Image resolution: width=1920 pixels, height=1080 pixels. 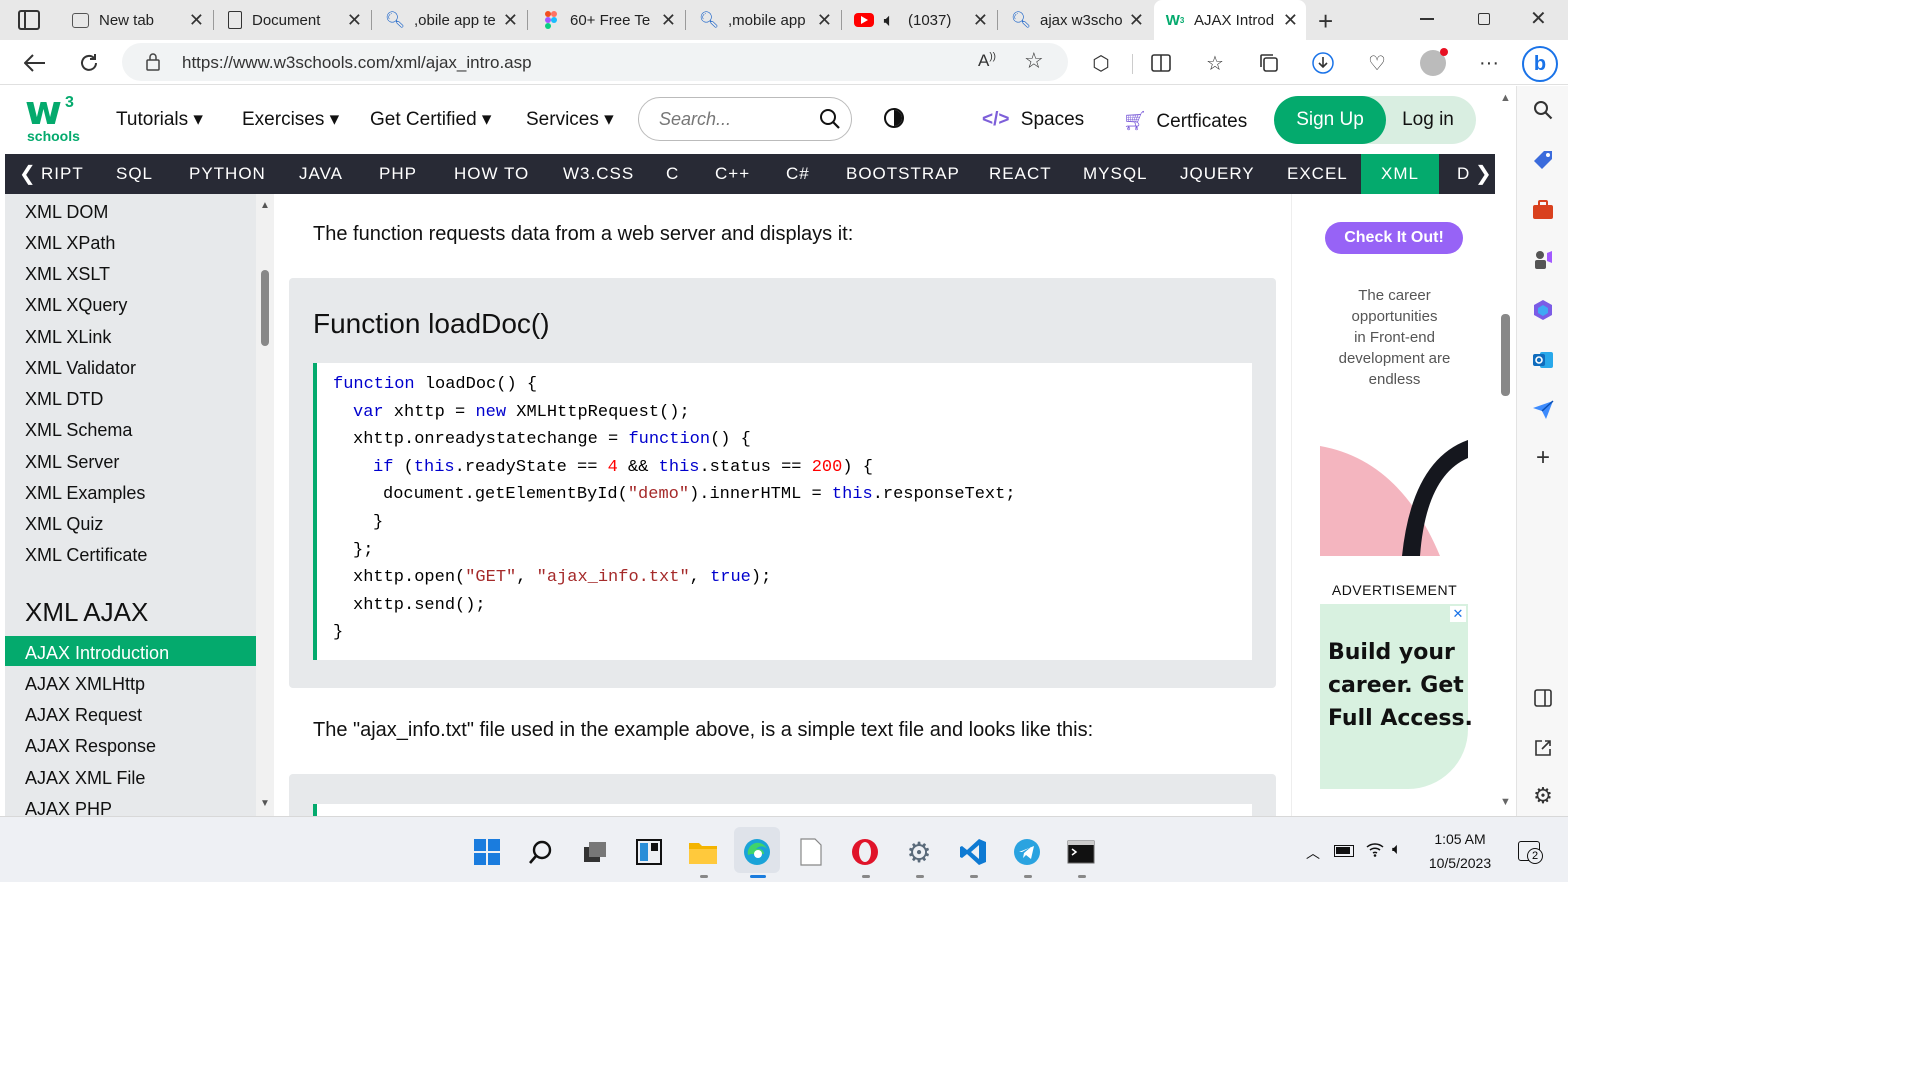 What do you see at coordinates (1543, 748) in the screenshot?
I see `open-external-icon` at bounding box center [1543, 748].